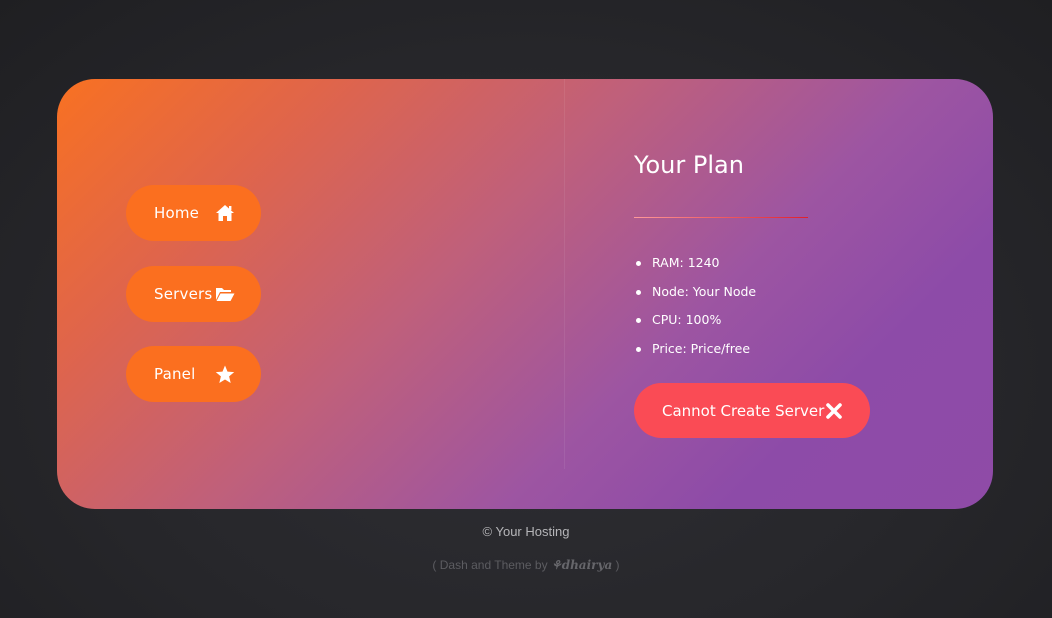 The width and height of the screenshot is (1052, 618). Describe the element at coordinates (225, 294) in the screenshot. I see `folder-open-icon` at that location.